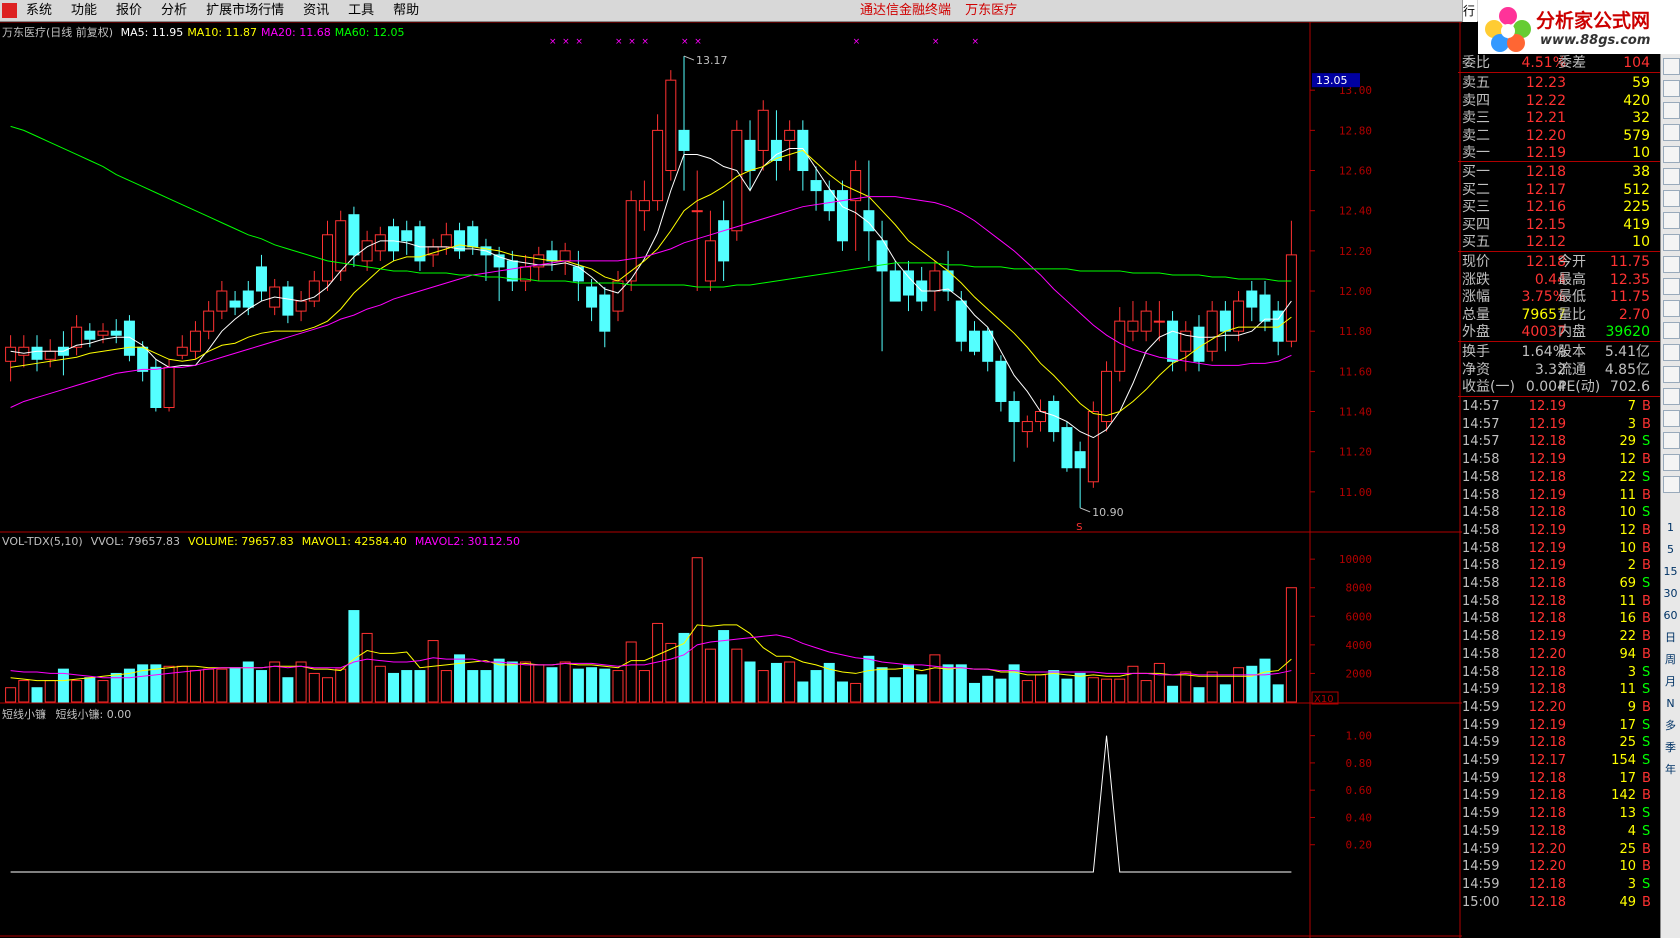 The width and height of the screenshot is (1680, 938). I want to click on tick-side: B, so click(1646, 495).